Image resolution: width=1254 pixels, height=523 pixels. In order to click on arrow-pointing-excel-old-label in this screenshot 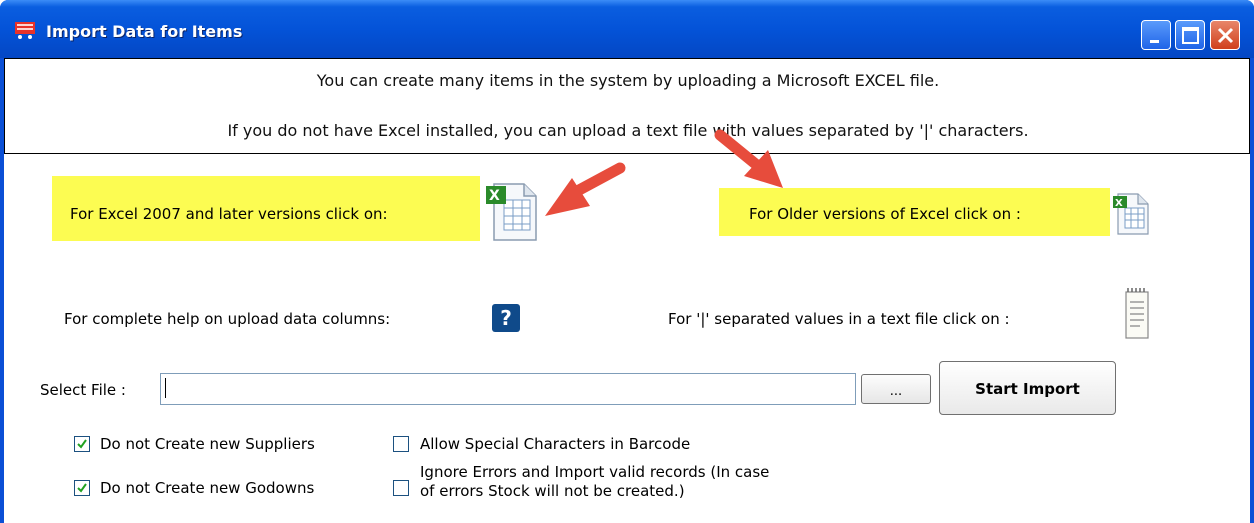, I will do `click(748, 158)`.